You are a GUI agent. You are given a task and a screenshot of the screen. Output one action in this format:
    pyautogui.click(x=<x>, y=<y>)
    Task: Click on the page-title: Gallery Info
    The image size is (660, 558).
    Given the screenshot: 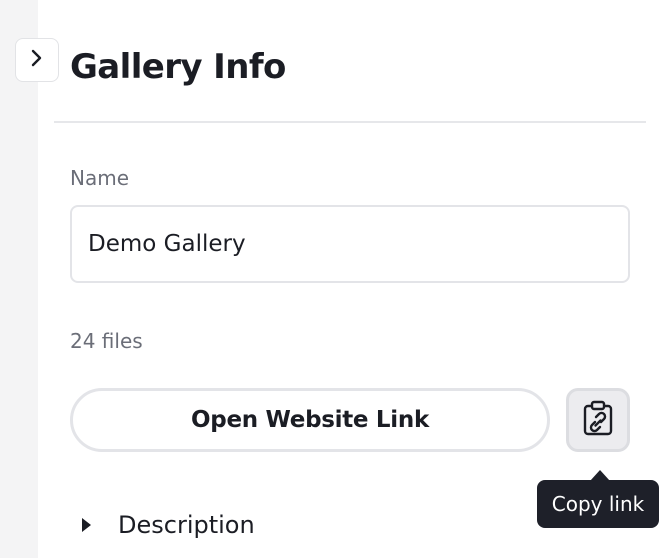 What is the action you would take?
    pyautogui.click(x=178, y=67)
    